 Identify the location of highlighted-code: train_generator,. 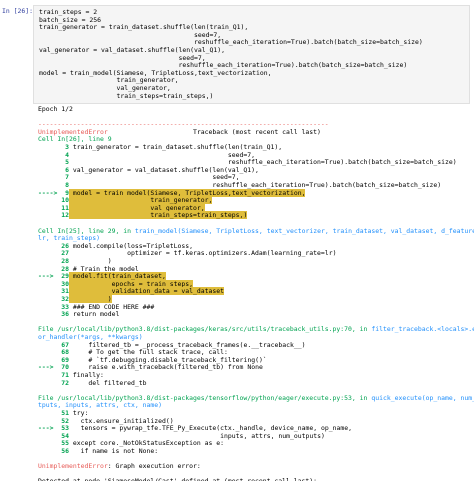
(141, 200).